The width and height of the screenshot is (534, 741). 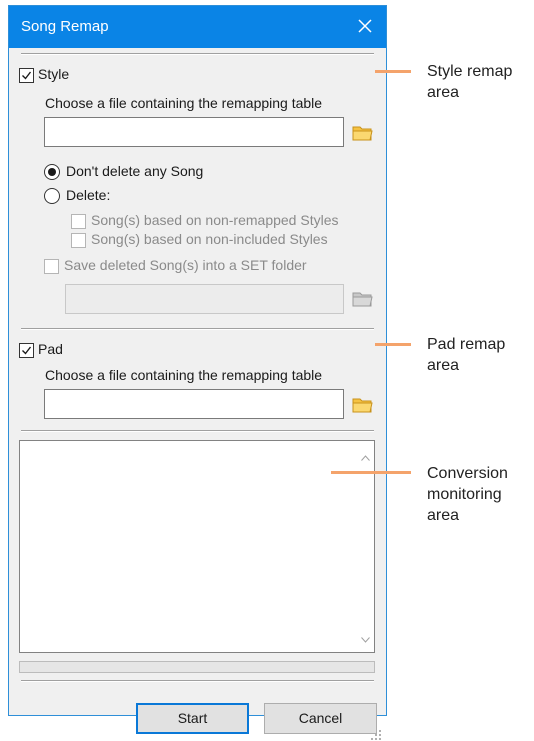 What do you see at coordinates (443, 365) in the screenshot?
I see `callout-pad-line-2: area` at bounding box center [443, 365].